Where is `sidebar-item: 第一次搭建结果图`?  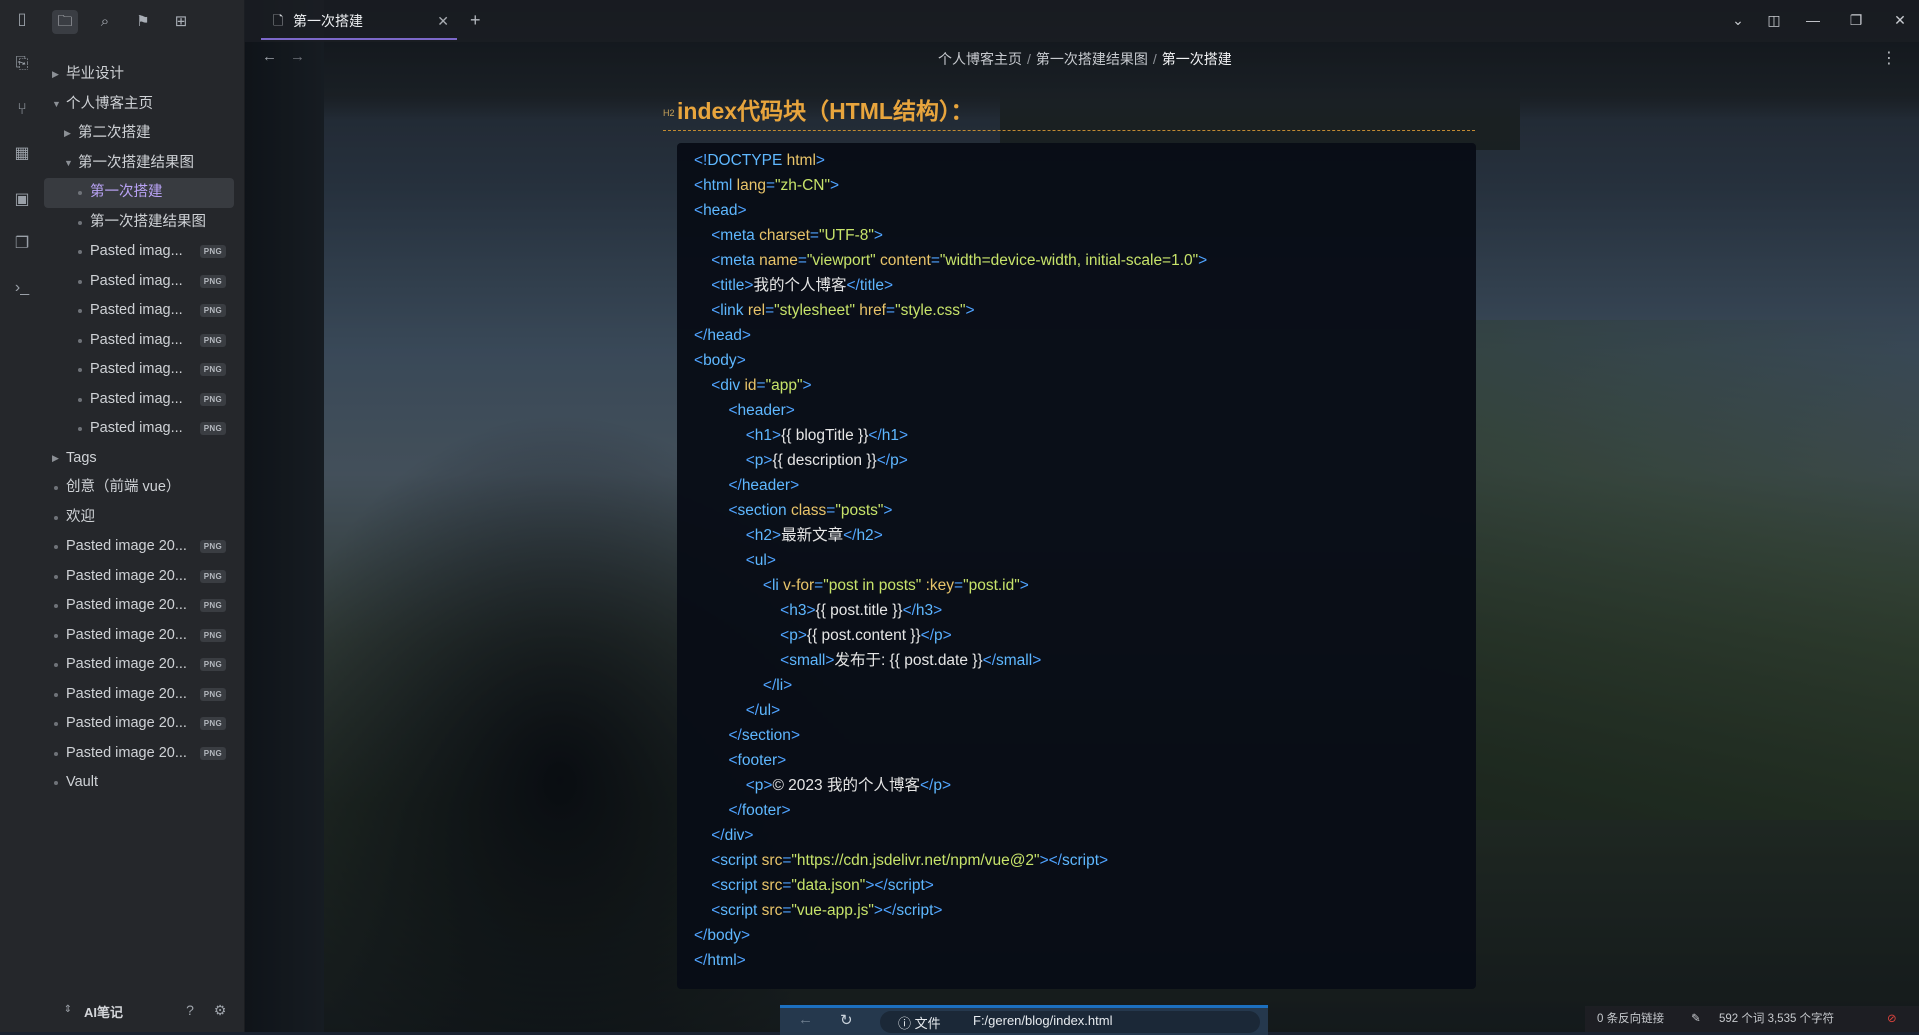
sidebar-item: 第一次搭建结果图 is located at coordinates (144, 223).